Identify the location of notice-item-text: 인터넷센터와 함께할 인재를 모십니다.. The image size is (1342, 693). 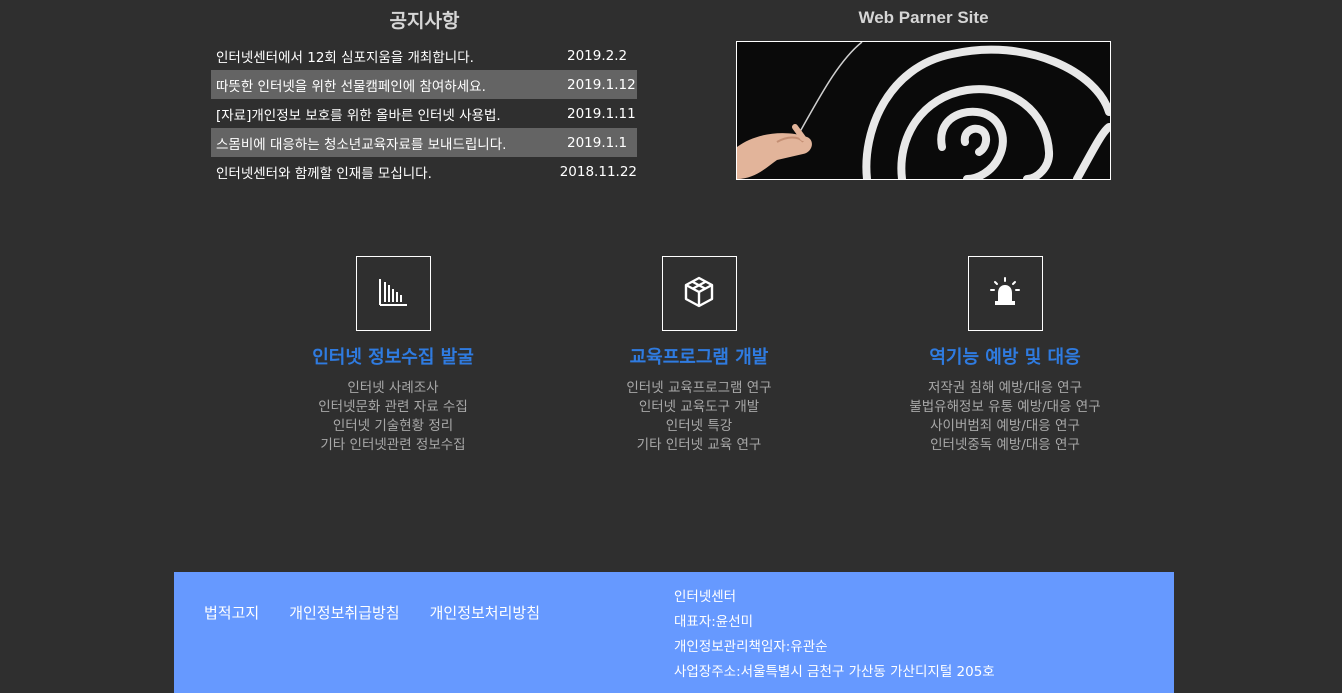
(324, 173).